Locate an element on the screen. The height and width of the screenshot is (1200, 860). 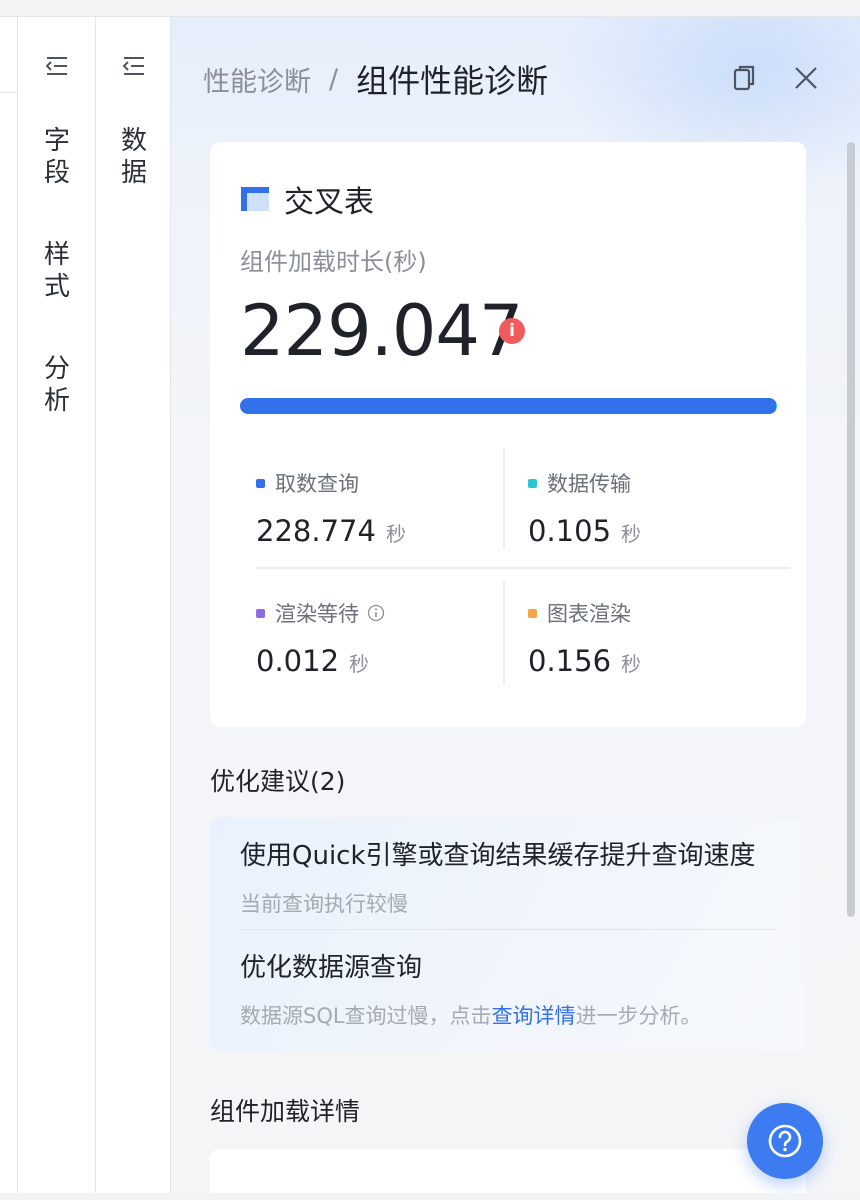
crosstab-icon is located at coordinates (255, 199).